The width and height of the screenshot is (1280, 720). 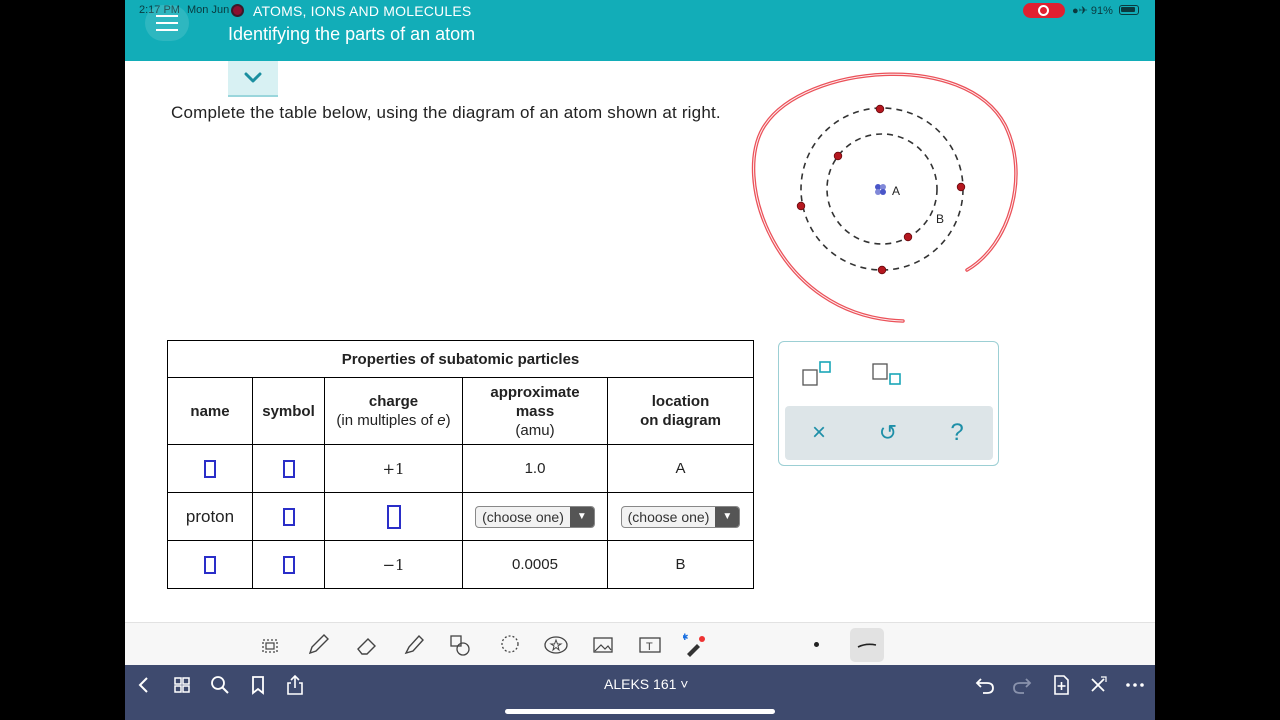 I want to click on lasso-select-icon, so click(x=270, y=645).